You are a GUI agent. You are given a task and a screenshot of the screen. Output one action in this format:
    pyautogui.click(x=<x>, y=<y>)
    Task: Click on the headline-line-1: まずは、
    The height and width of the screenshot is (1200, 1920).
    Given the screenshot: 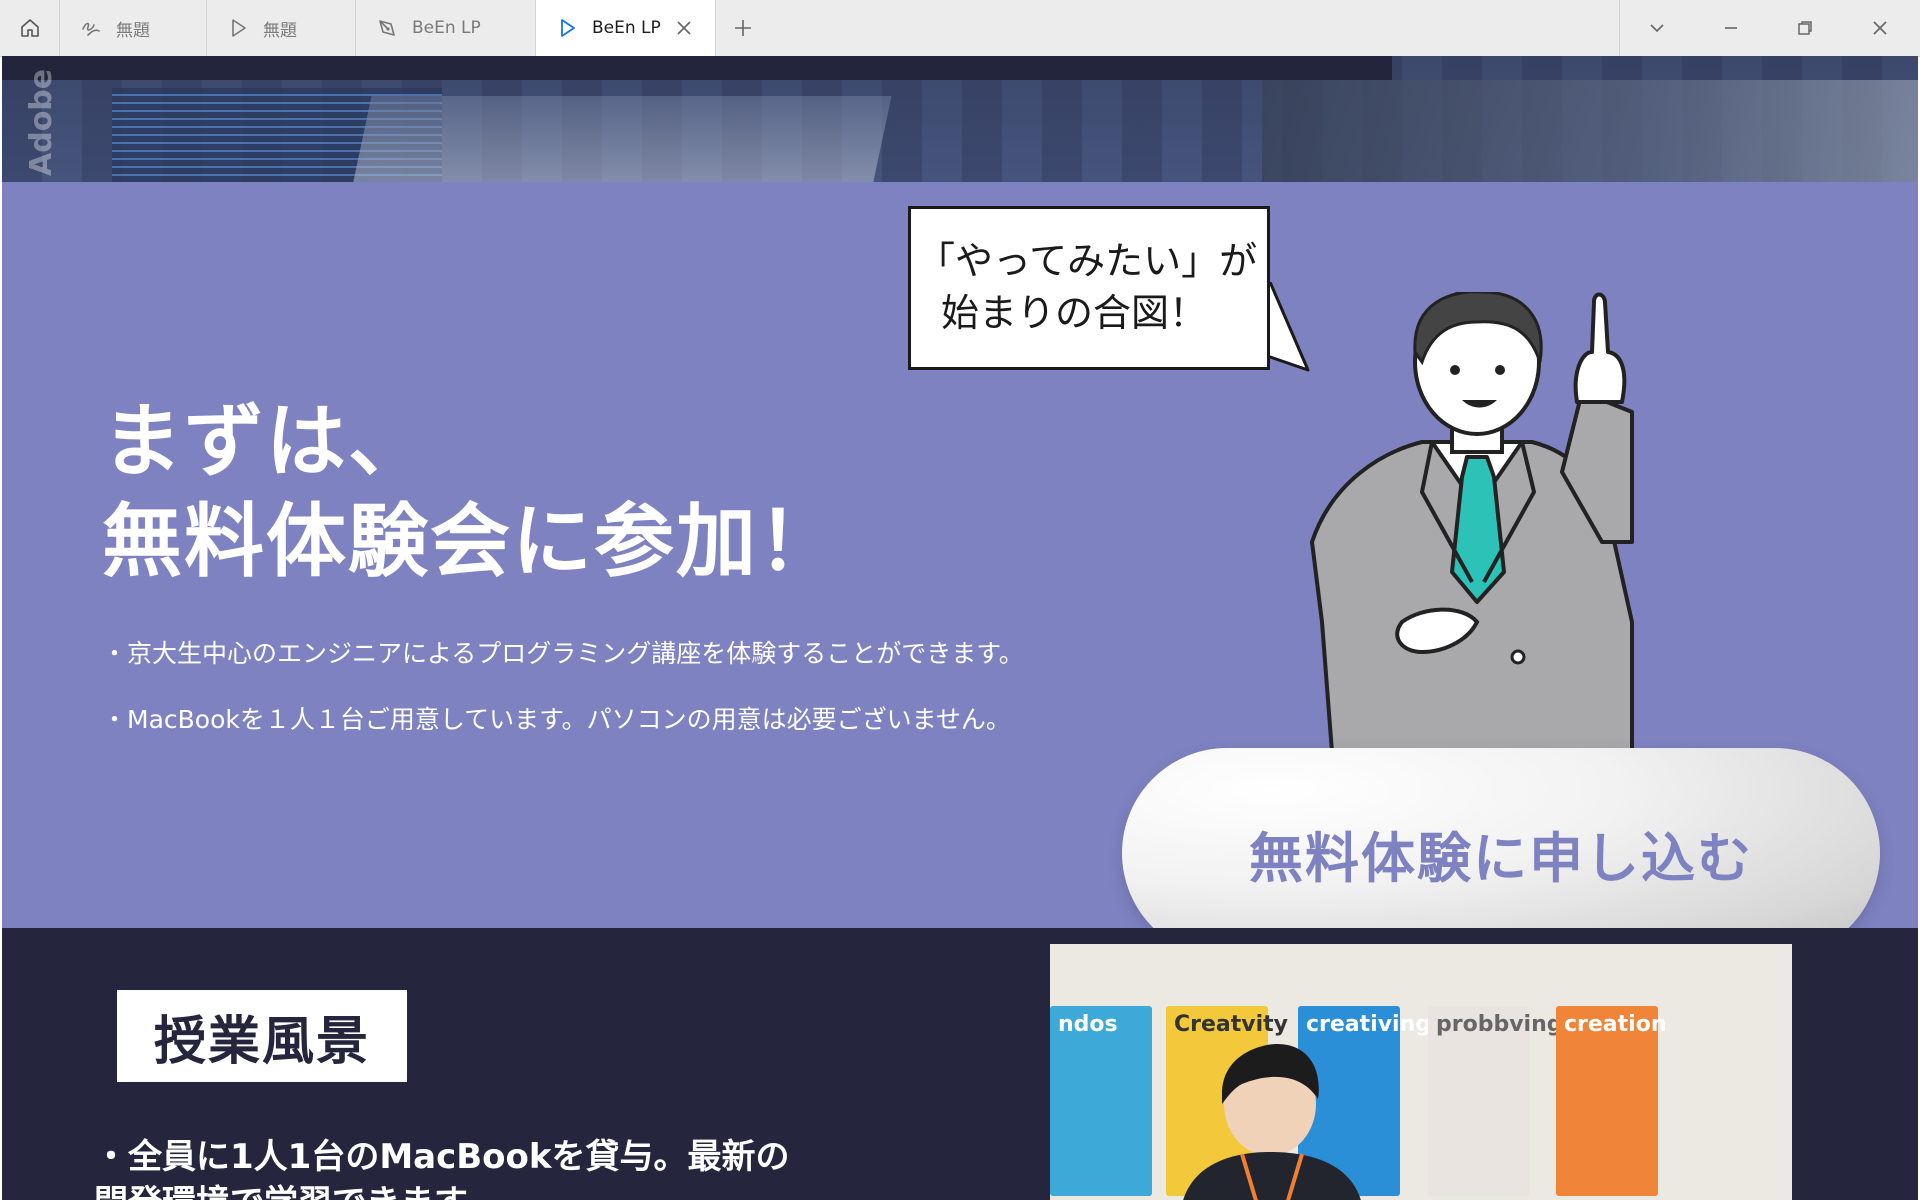 What is the action you would take?
    pyautogui.click(x=266, y=441)
    